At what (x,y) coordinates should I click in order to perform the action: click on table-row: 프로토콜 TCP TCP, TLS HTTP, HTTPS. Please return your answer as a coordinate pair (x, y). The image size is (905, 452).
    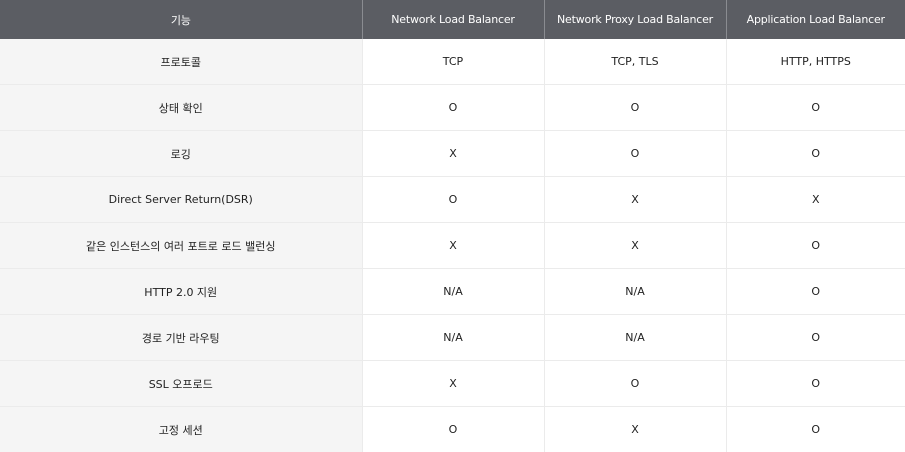
    Looking at the image, I should click on (452, 62).